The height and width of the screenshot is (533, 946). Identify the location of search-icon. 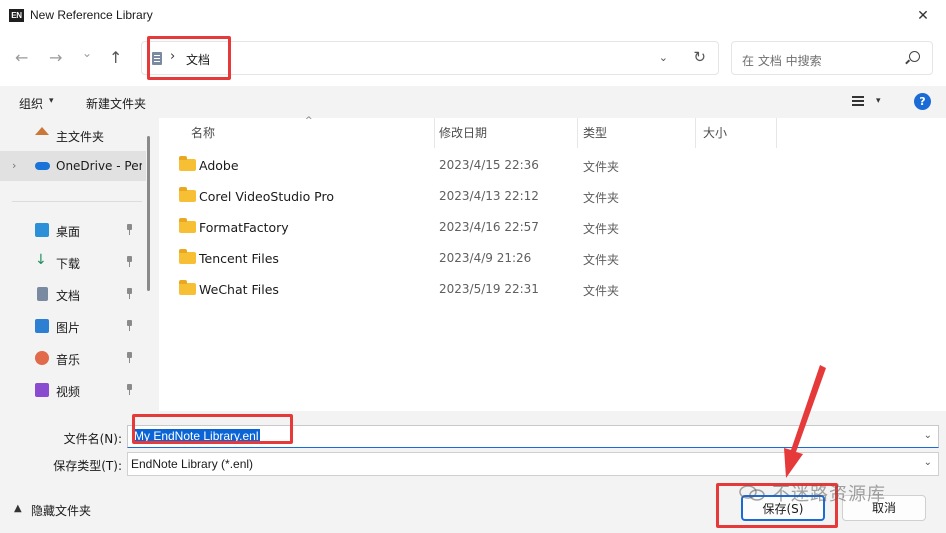
(914, 56).